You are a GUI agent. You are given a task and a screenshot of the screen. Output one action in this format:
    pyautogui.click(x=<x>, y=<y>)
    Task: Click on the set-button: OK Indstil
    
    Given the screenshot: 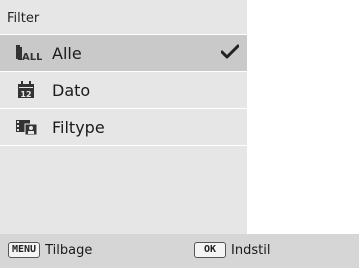 What is the action you would take?
    pyautogui.click(x=232, y=250)
    